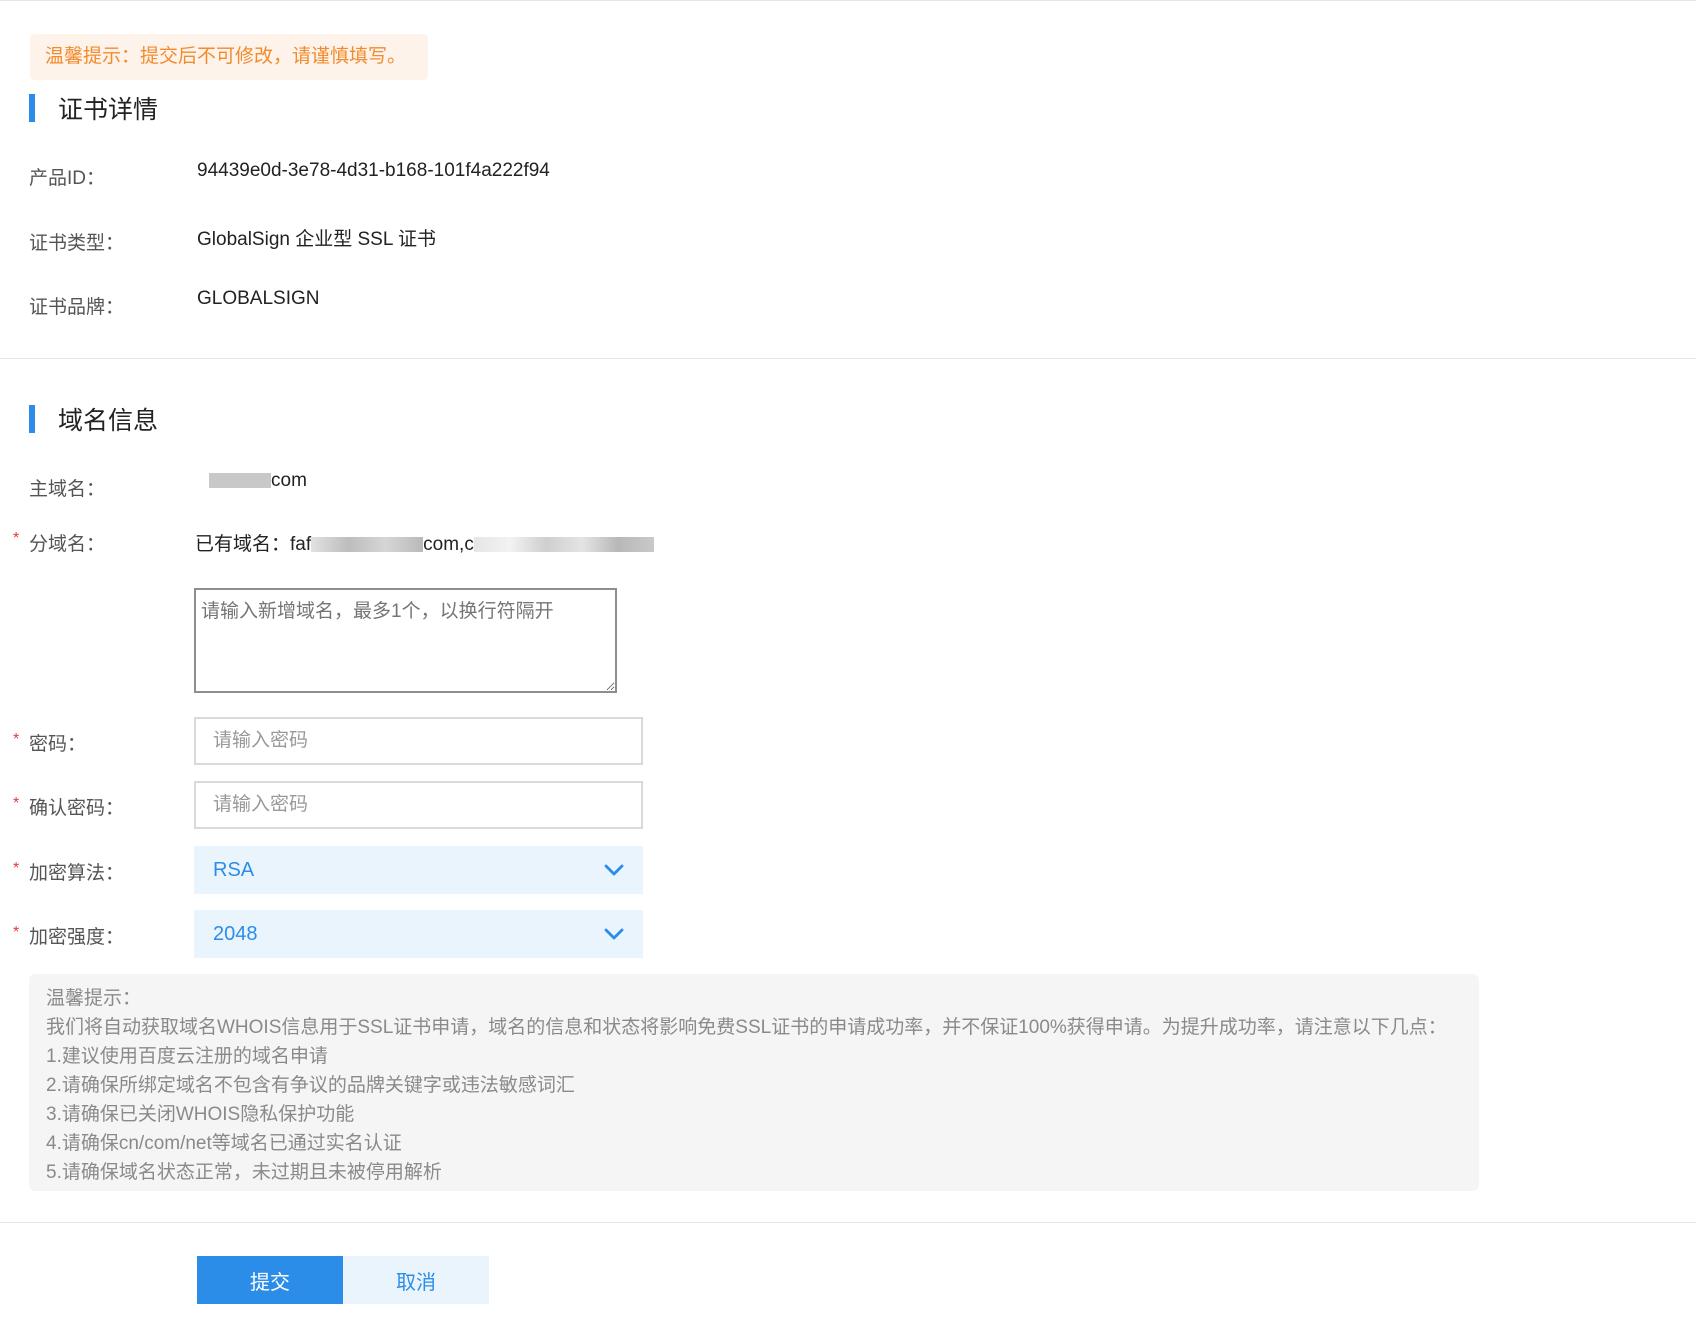 The image size is (1696, 1334). I want to click on strength-select: 2048, so click(418, 934).